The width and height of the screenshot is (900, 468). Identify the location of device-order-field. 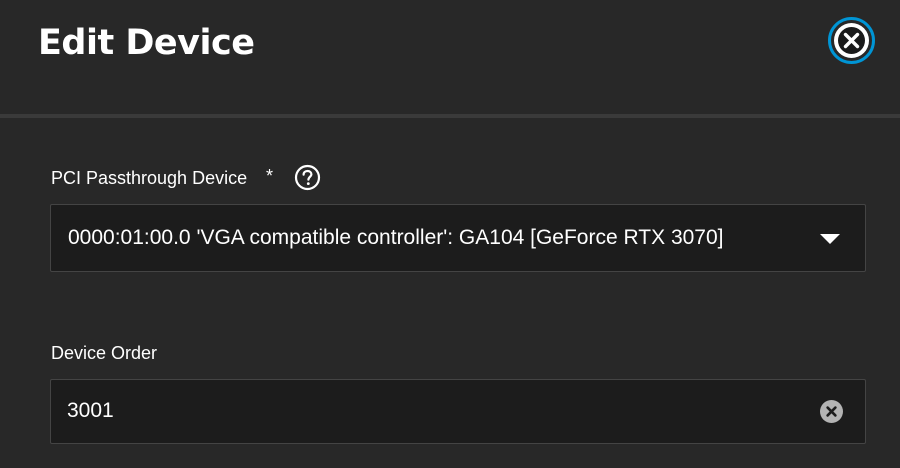
(458, 411).